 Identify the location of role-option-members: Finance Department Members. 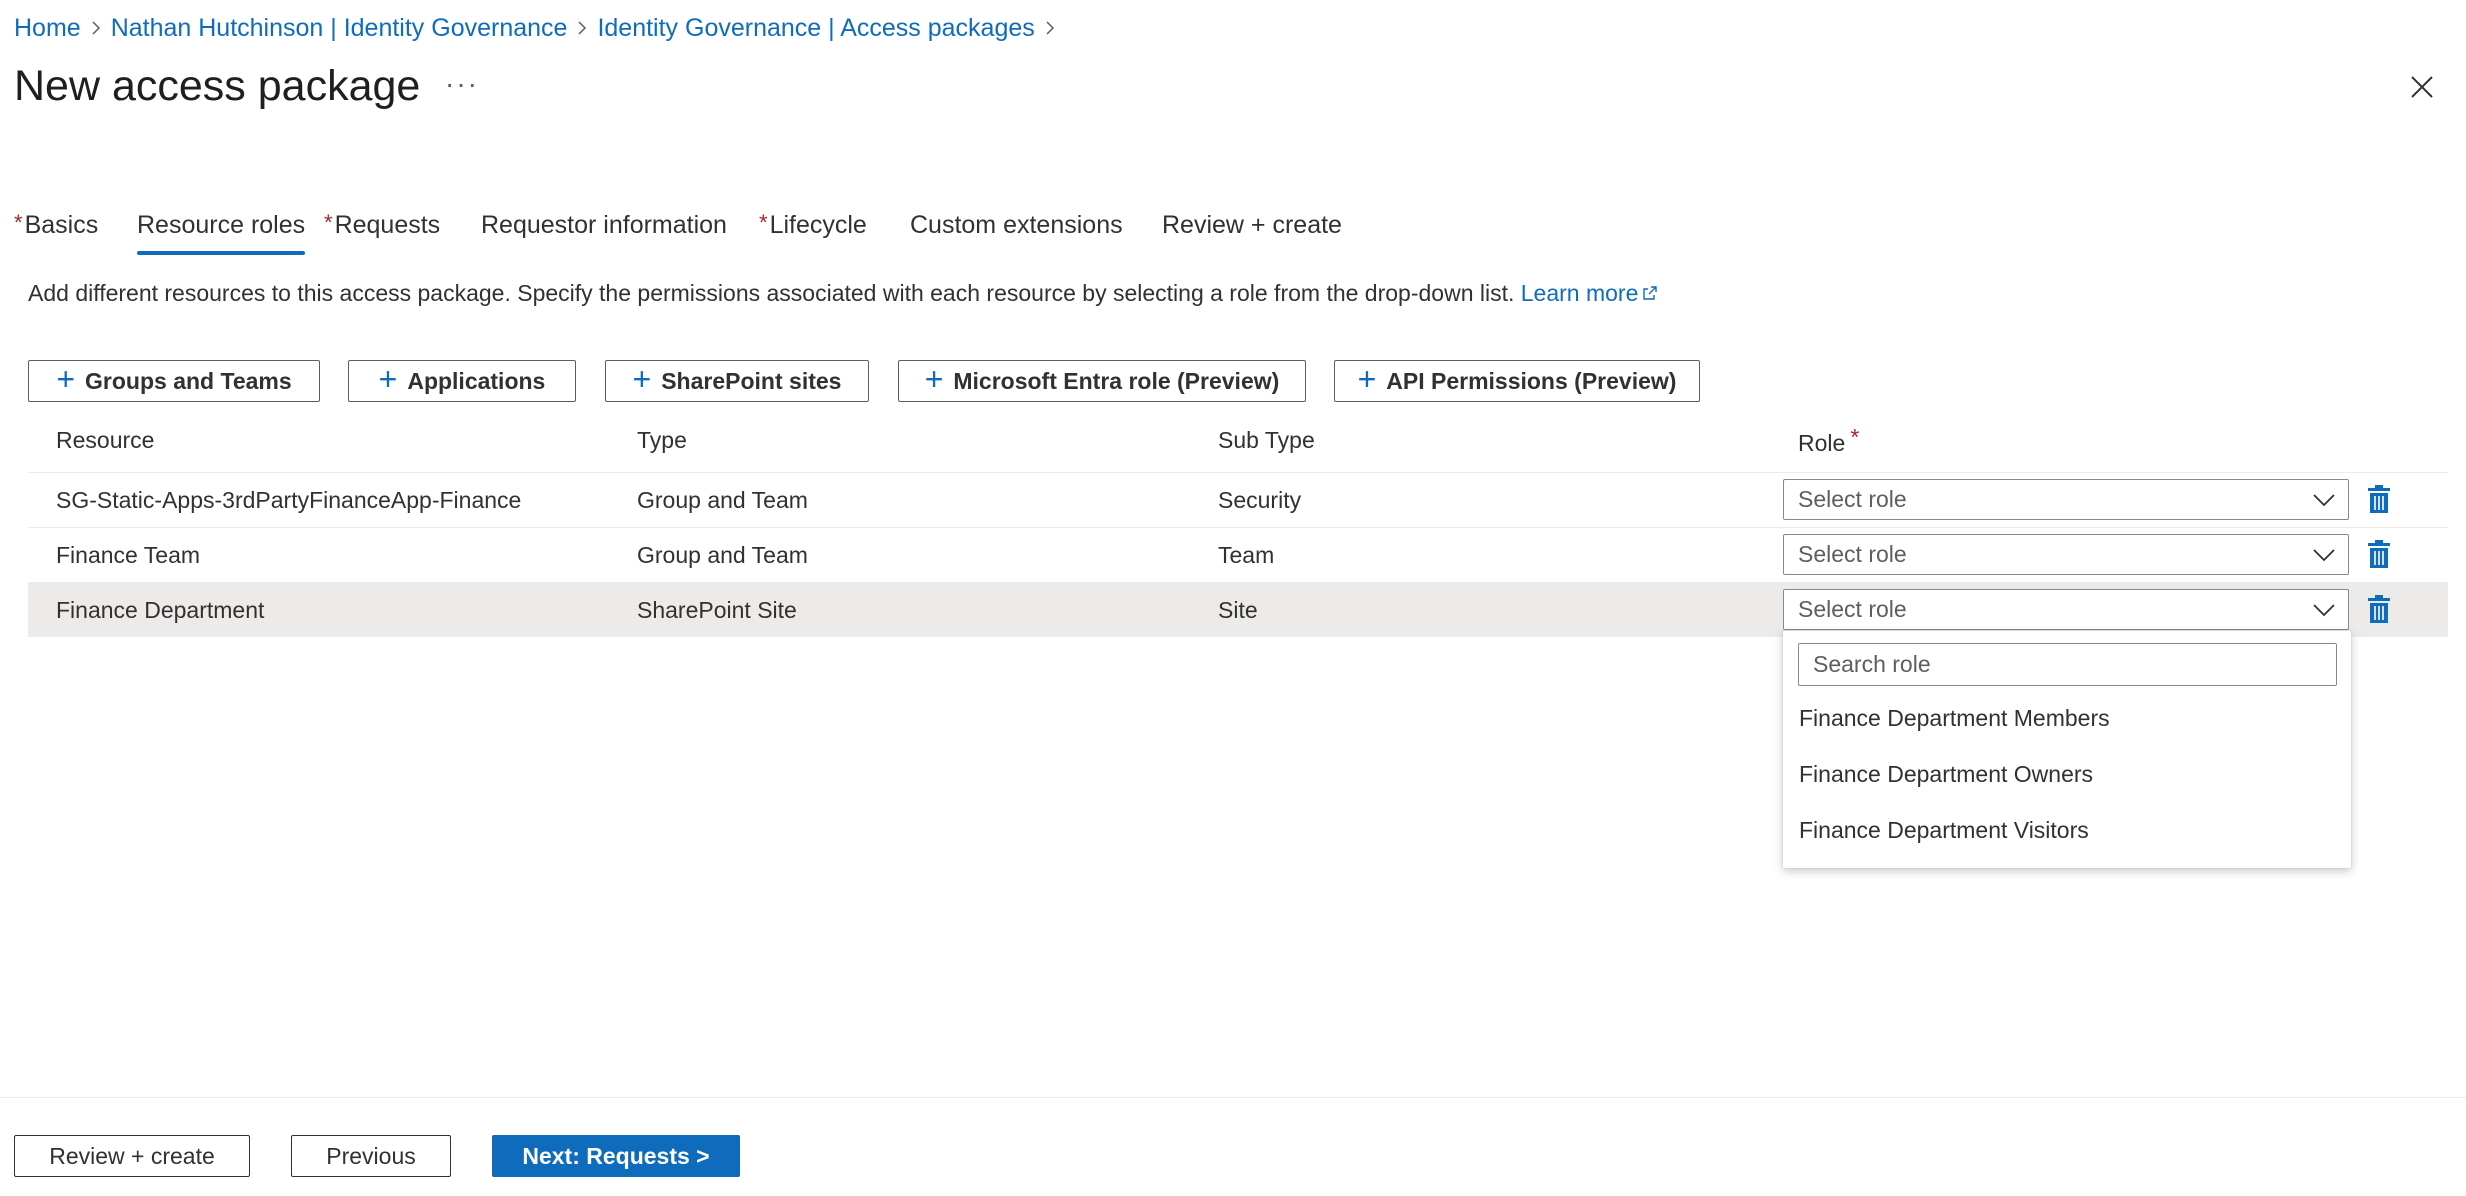
(2067, 718).